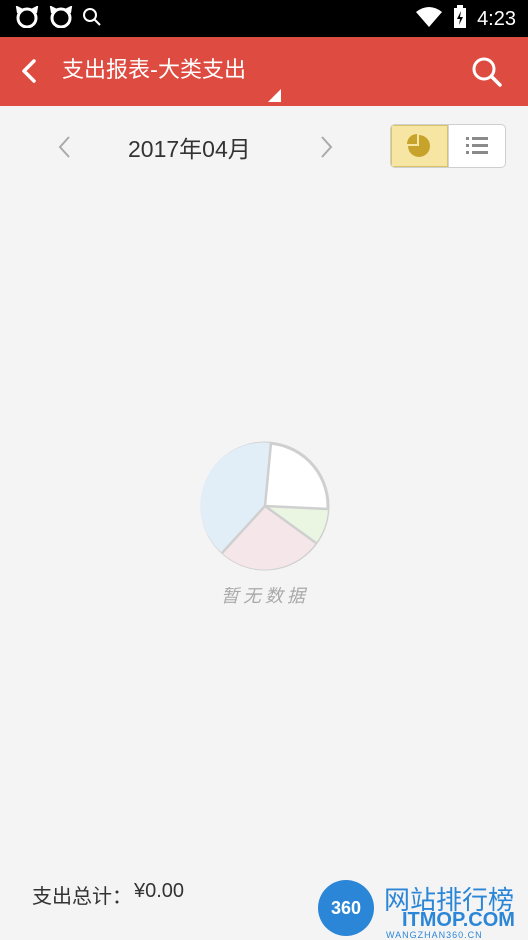 The image size is (528, 940). What do you see at coordinates (274, 95) in the screenshot?
I see `title-dropdown-indicator` at bounding box center [274, 95].